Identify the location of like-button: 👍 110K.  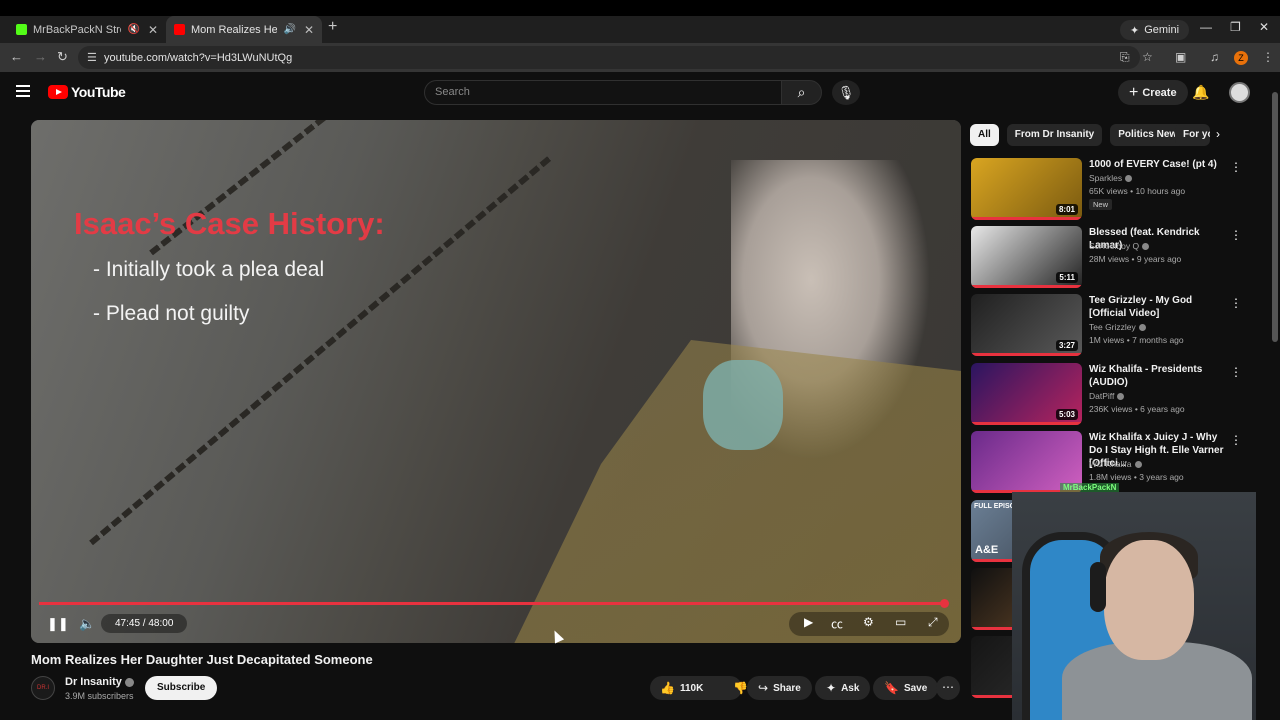
(681, 688).